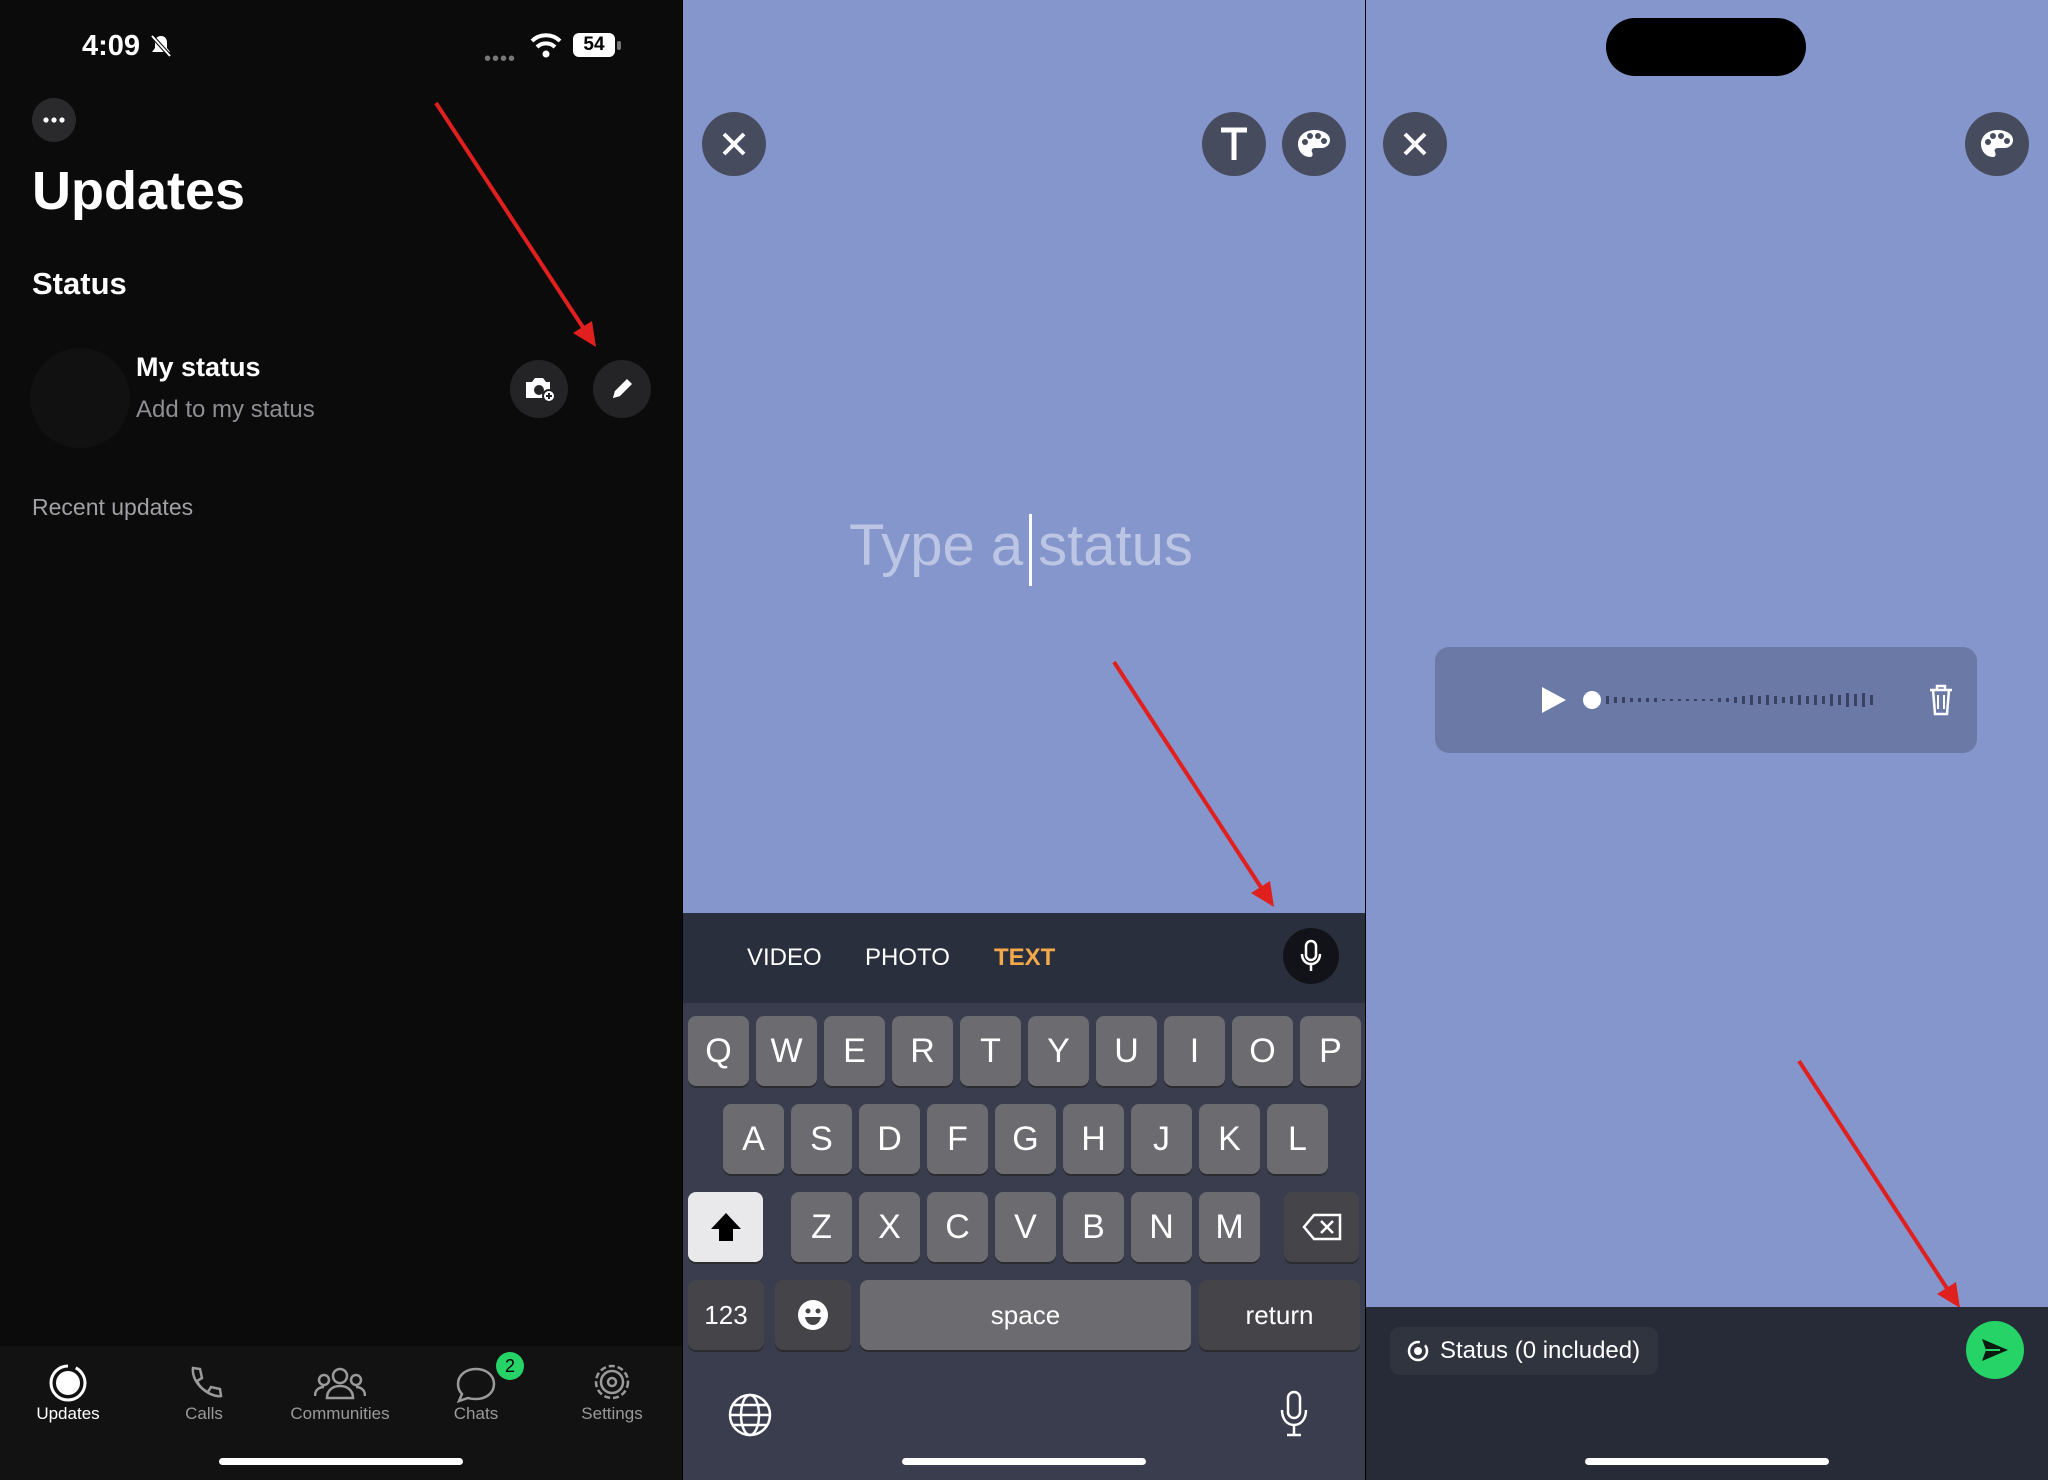 This screenshot has width=2048, height=1480. What do you see at coordinates (750, 1415) in the screenshot?
I see `globe-icon` at bounding box center [750, 1415].